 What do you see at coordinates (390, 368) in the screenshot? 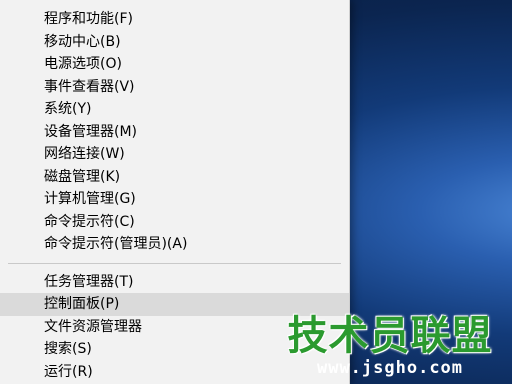
I see `watermark-url: www.jsgho.com` at bounding box center [390, 368].